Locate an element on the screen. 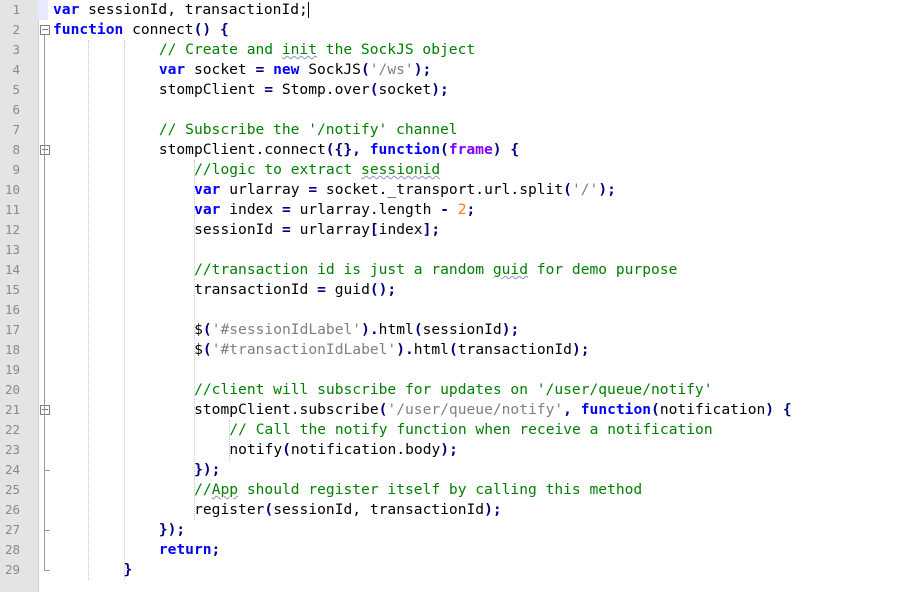 This screenshot has height=592, width=923. code-token: App is located at coordinates (225, 489).